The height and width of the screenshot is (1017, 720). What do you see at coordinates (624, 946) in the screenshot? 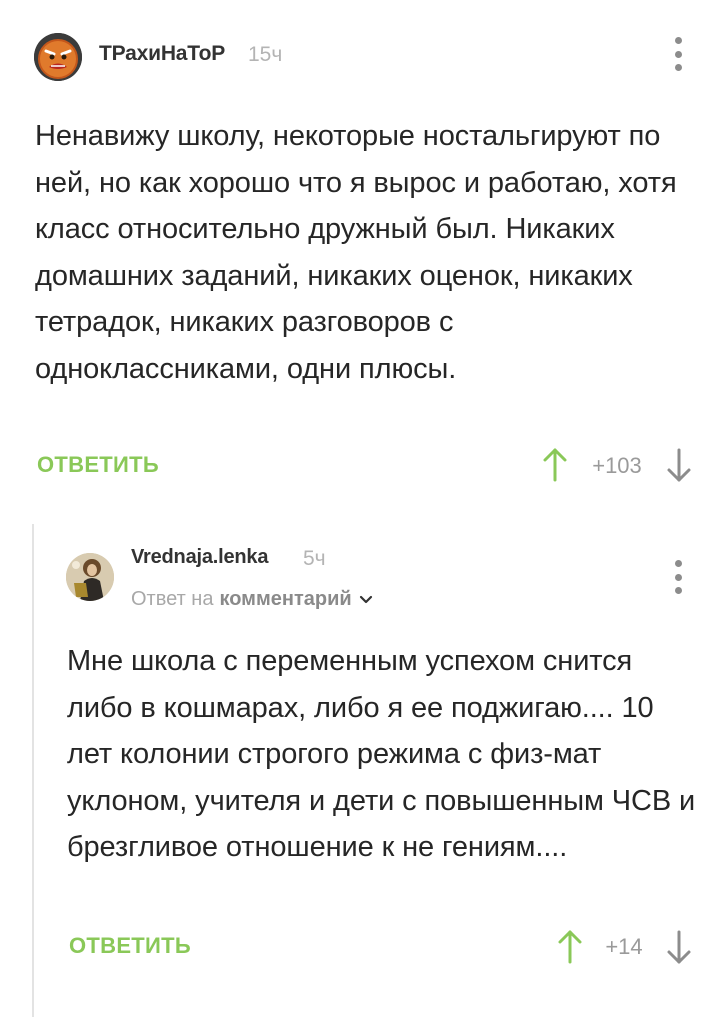
I see `rating-value: +14` at bounding box center [624, 946].